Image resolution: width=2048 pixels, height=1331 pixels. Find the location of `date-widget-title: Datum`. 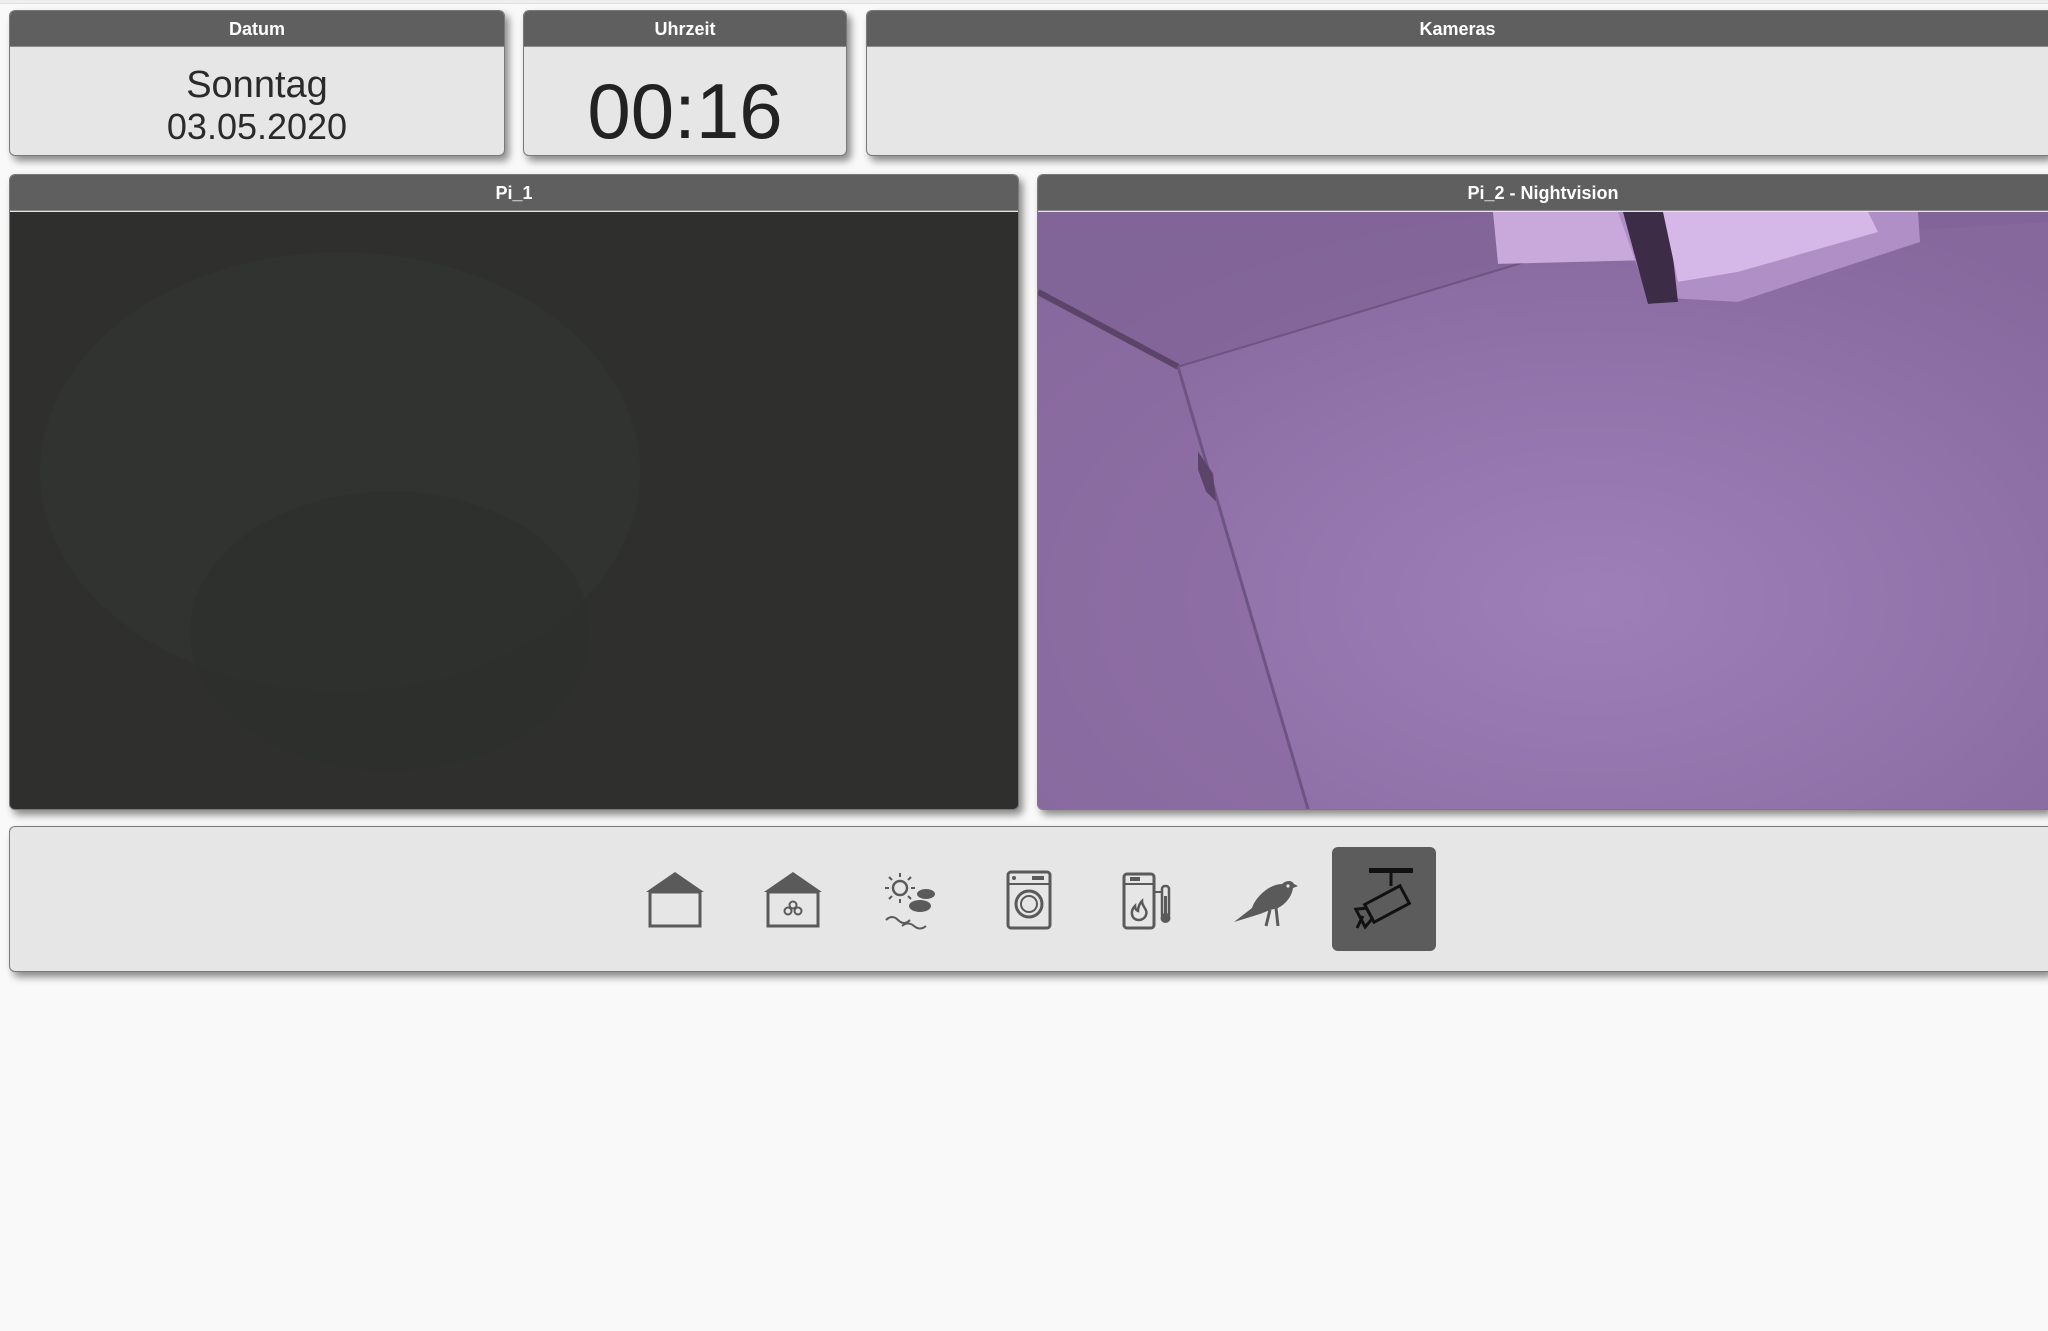

date-widget-title: Datum is located at coordinates (257, 29).